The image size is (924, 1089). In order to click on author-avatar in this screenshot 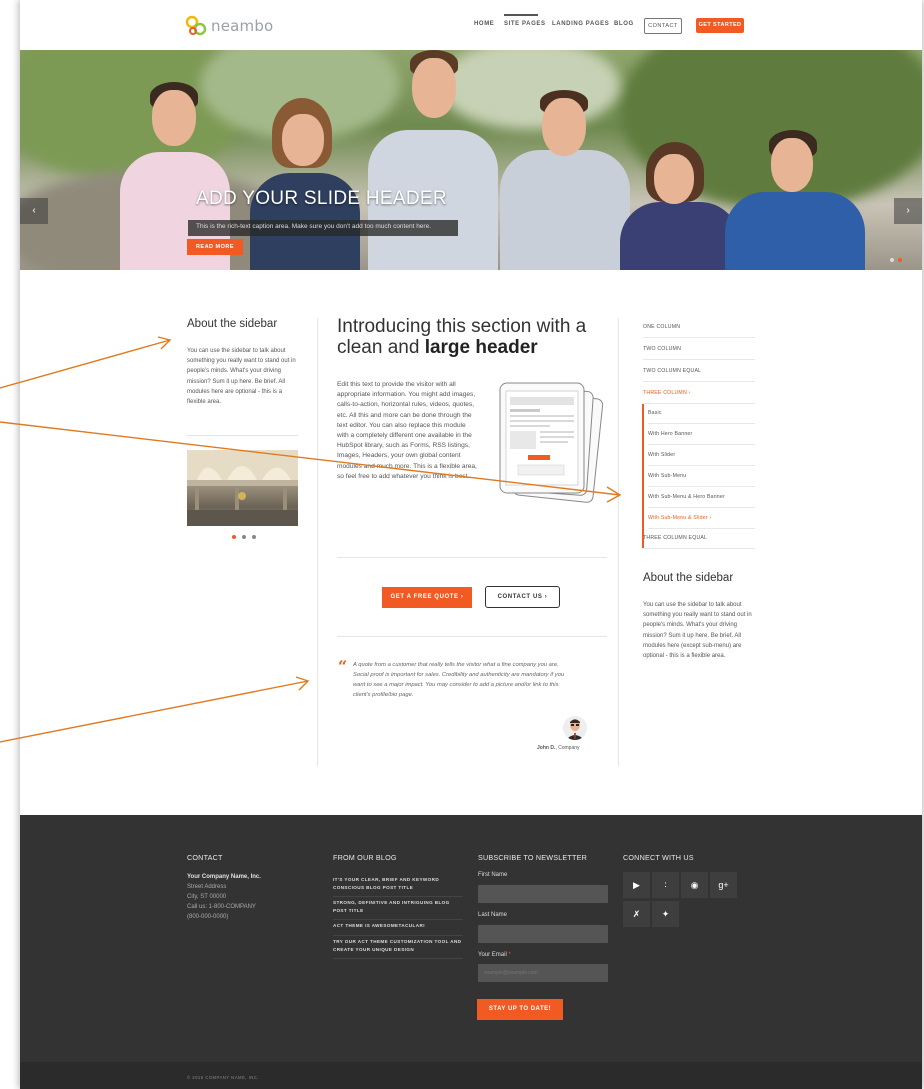, I will do `click(575, 728)`.